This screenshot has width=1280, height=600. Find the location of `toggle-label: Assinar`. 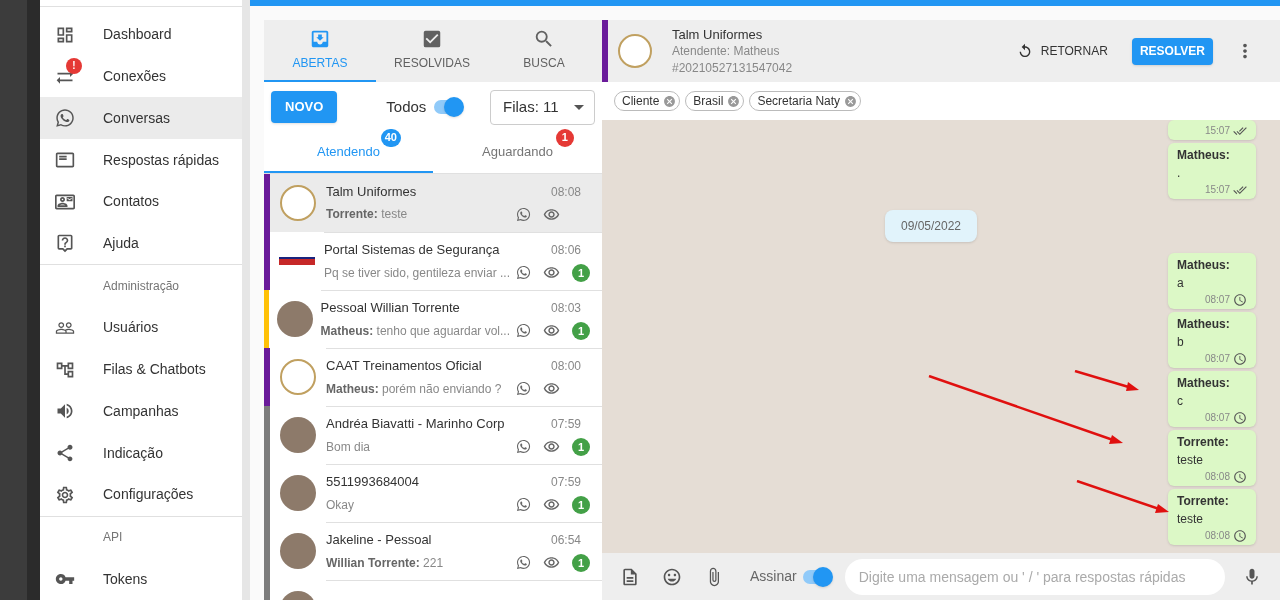

toggle-label: Assinar is located at coordinates (773, 576).